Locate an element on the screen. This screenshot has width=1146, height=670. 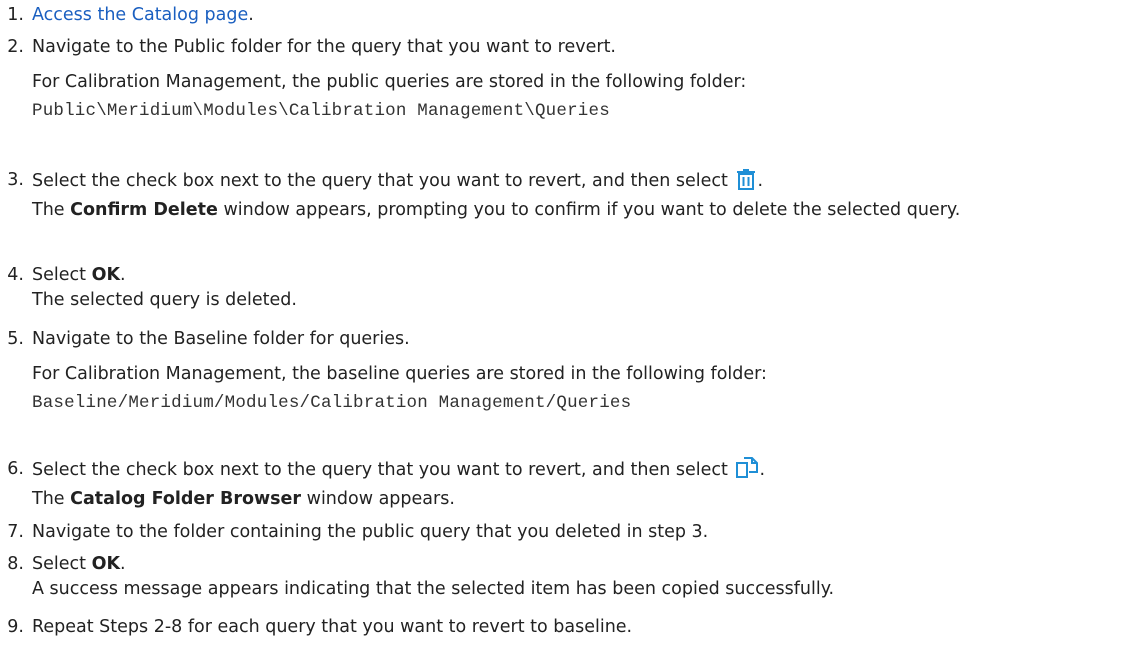
step-number: 5. is located at coordinates (15, 339).